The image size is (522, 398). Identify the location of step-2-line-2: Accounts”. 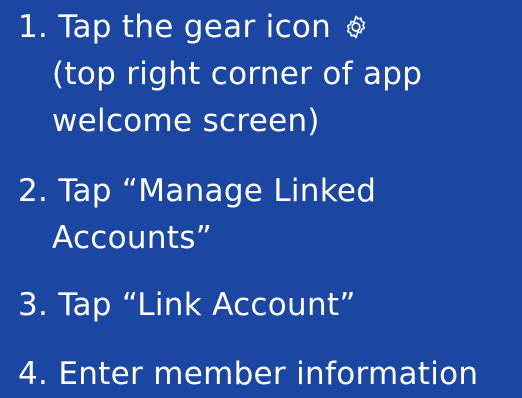
(132, 238).